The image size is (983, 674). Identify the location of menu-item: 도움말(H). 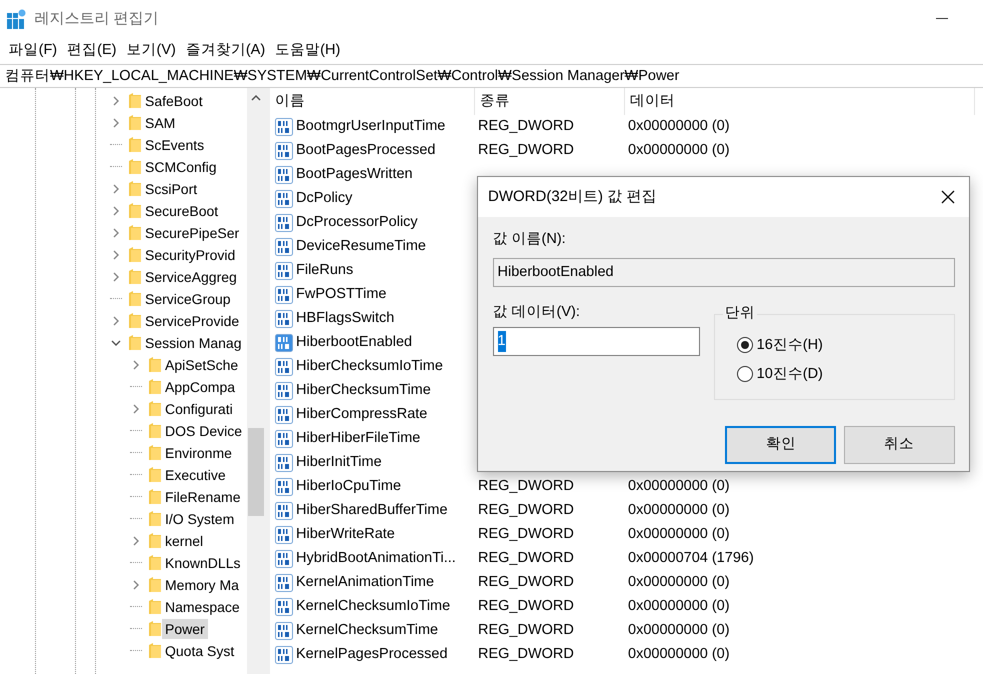
(308, 51).